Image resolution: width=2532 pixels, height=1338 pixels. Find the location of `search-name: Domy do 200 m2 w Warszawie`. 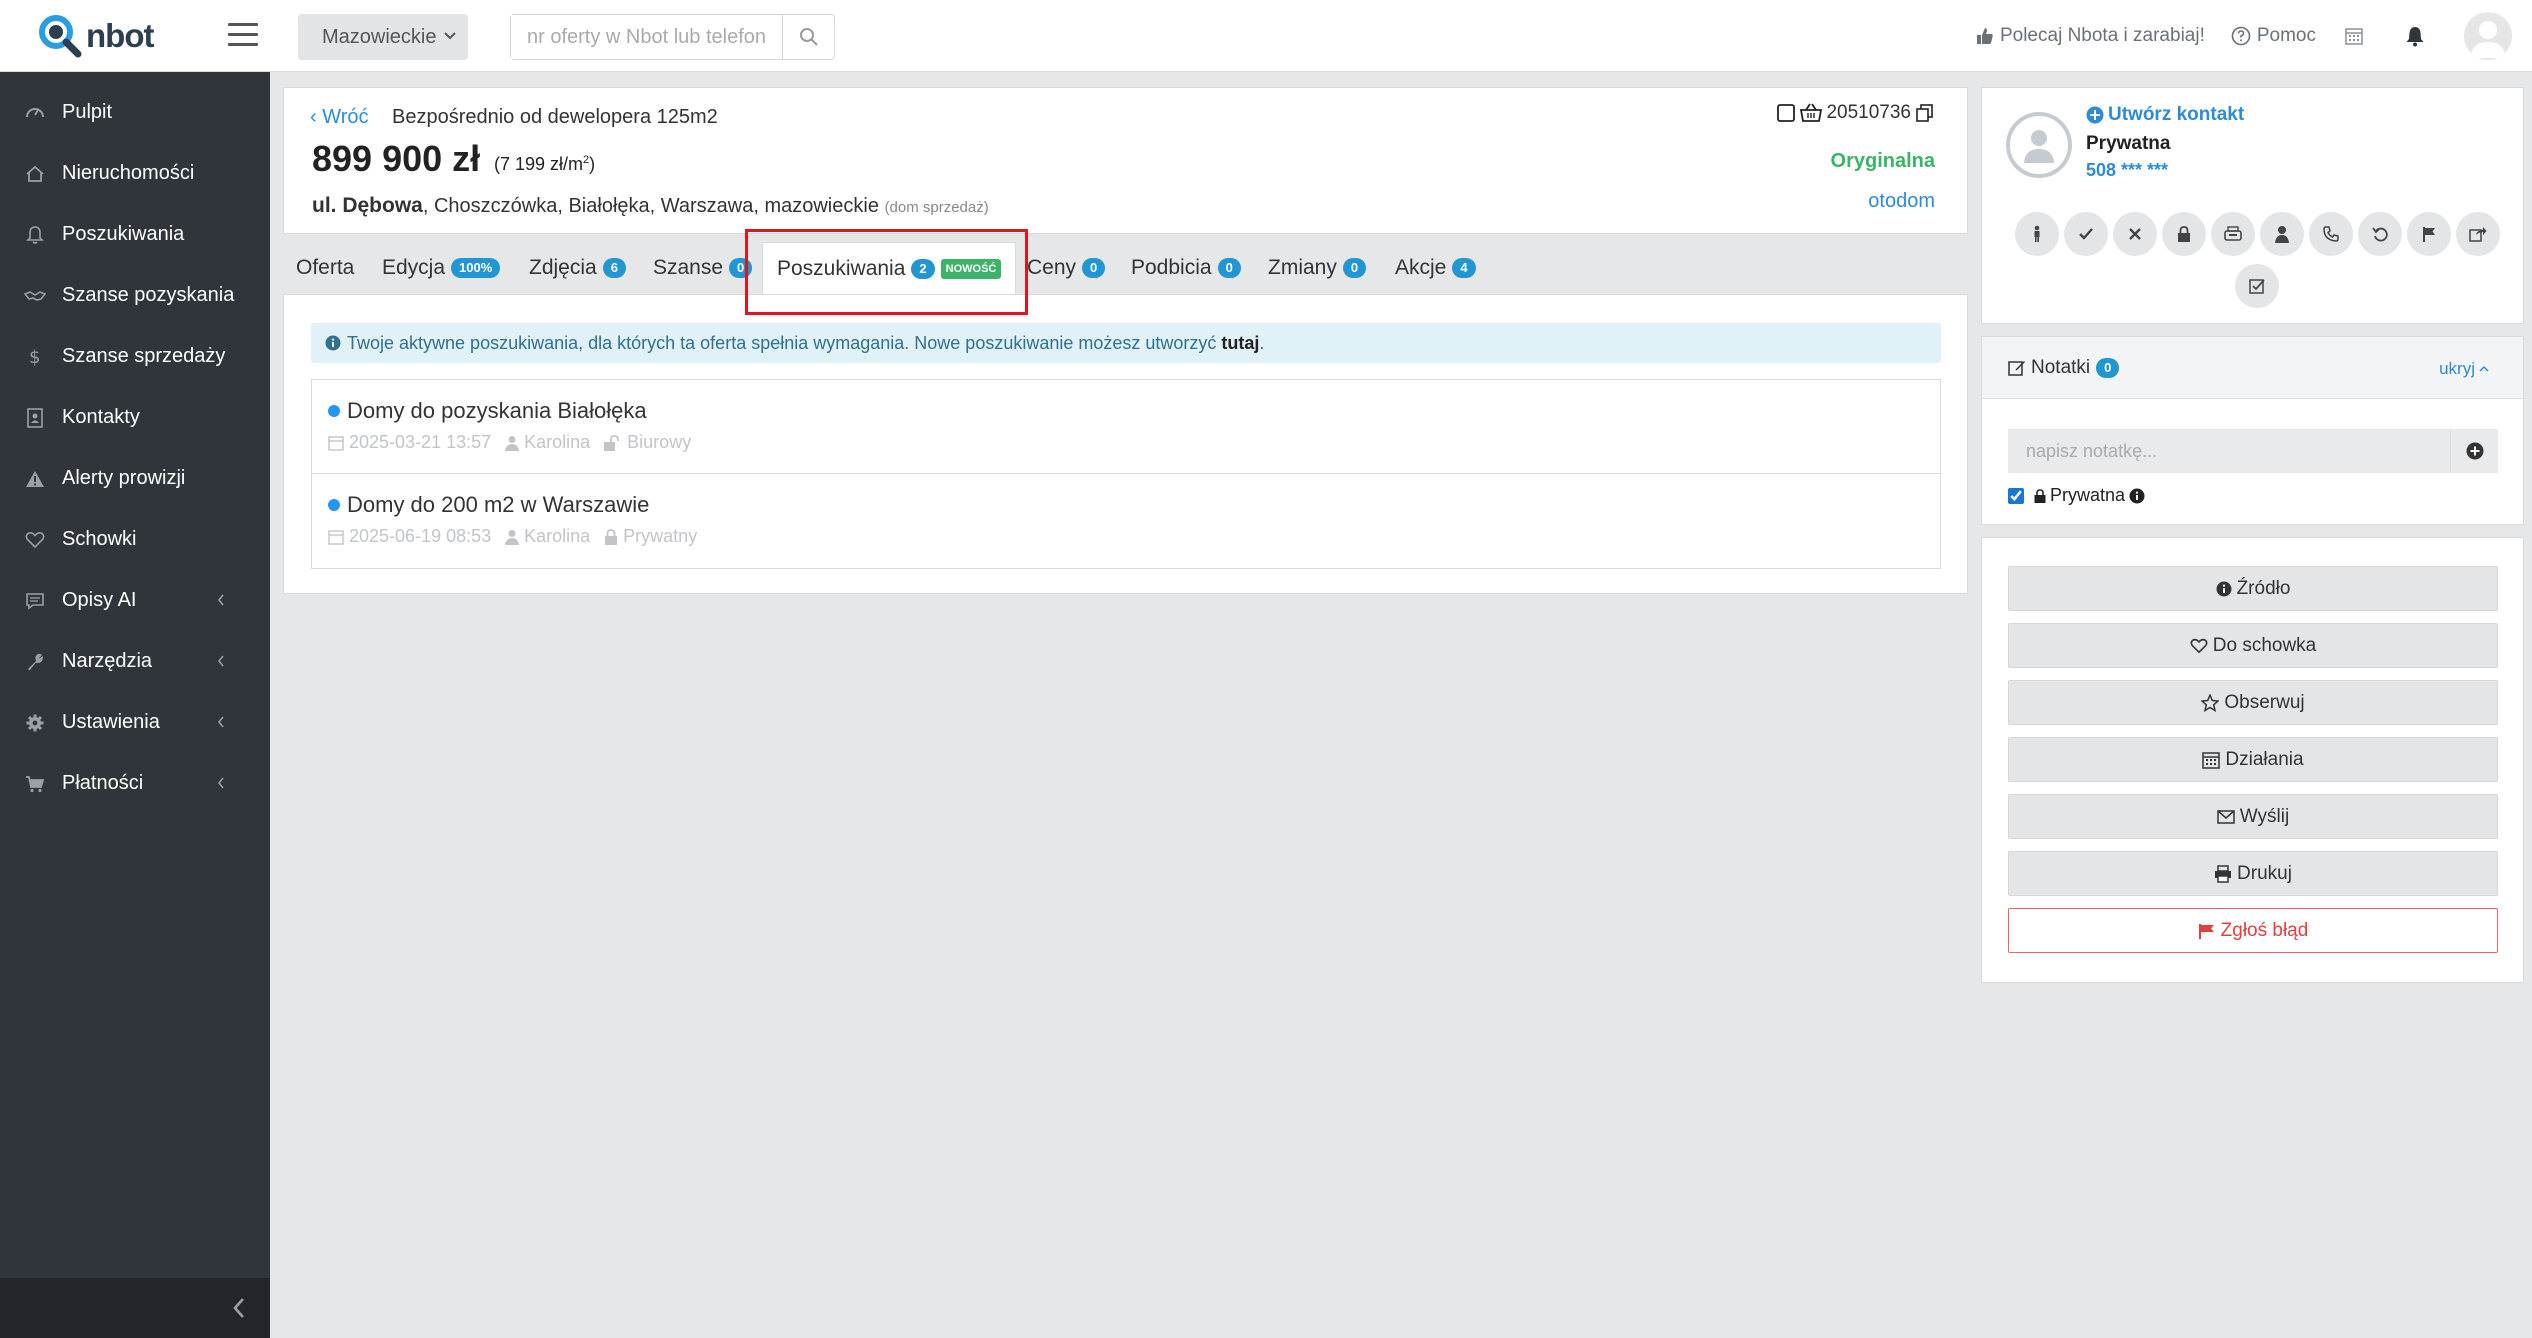

search-name: Domy do 200 m2 w Warszawie is located at coordinates (498, 504).